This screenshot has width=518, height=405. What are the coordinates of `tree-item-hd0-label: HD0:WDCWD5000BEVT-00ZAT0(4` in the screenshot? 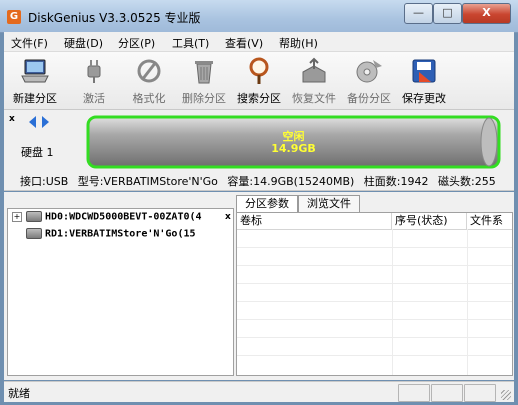 It's located at (123, 217).